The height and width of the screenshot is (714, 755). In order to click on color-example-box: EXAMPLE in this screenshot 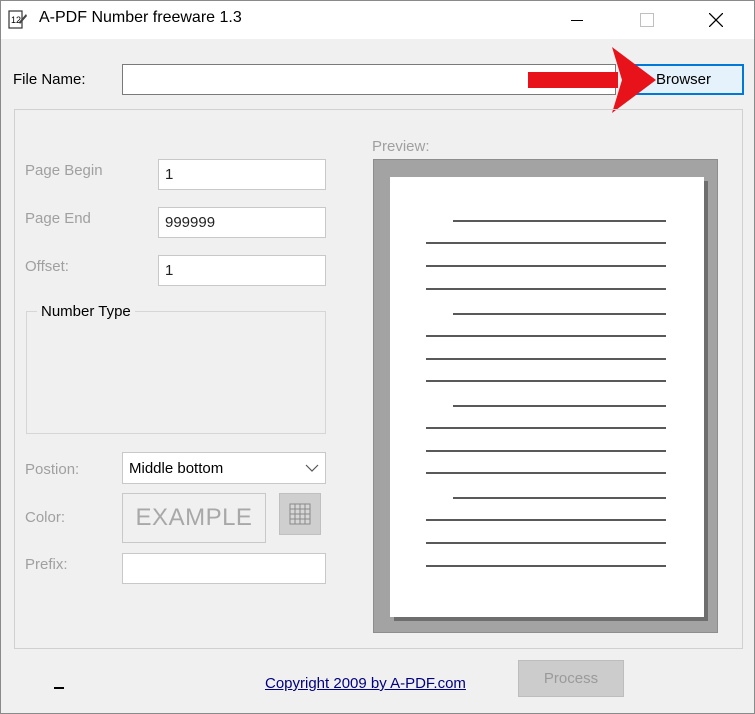, I will do `click(194, 518)`.